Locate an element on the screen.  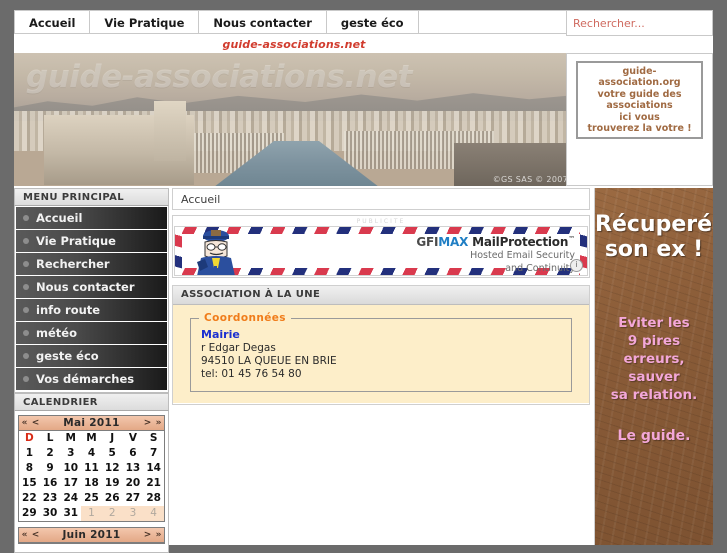
calendar-day: 29 is located at coordinates (29, 513).